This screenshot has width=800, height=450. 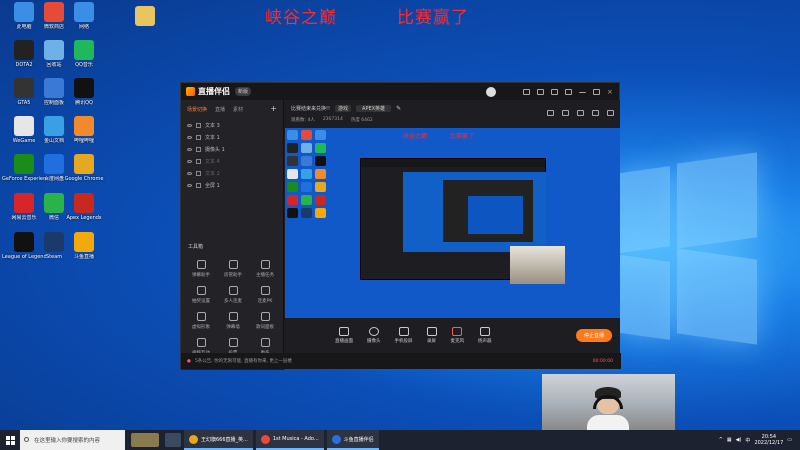 I want to click on scene-item: 全屏 1, so click(x=232, y=185).